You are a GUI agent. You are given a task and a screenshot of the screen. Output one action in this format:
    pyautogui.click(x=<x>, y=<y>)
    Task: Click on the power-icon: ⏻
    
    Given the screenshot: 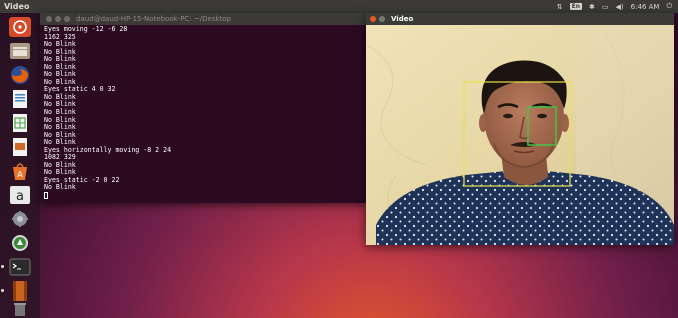 What is the action you would take?
    pyautogui.click(x=669, y=6)
    